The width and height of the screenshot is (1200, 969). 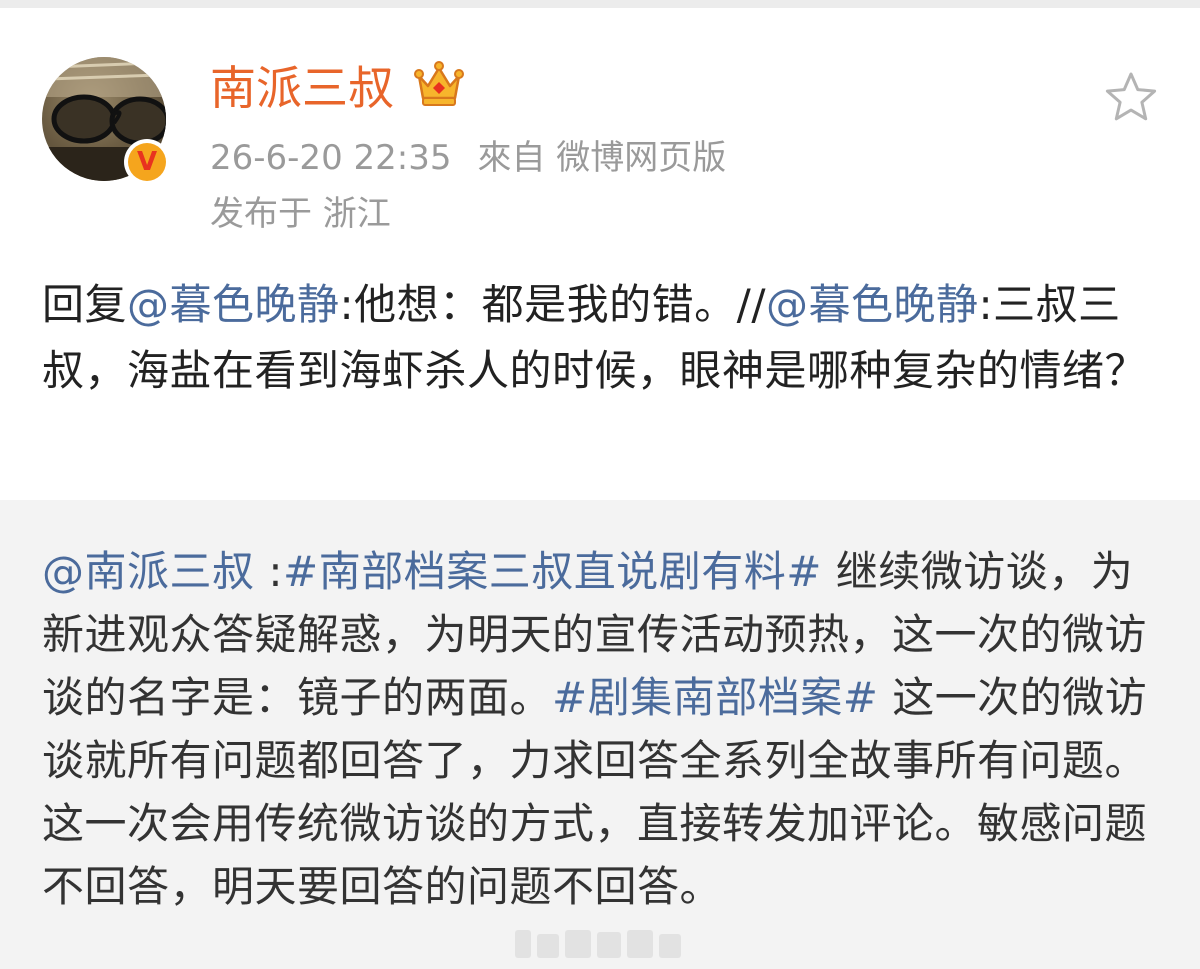 What do you see at coordinates (269, 571) in the screenshot?
I see `repost-sep: :` at bounding box center [269, 571].